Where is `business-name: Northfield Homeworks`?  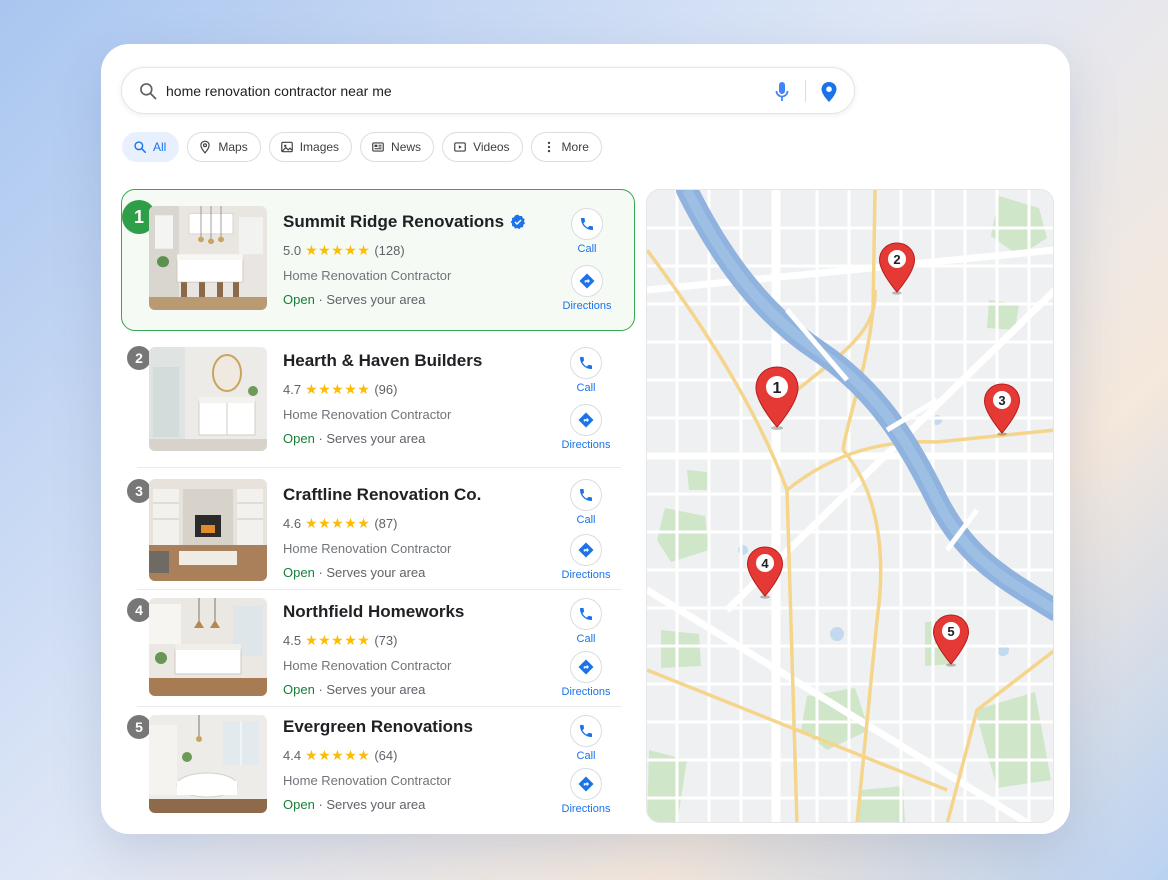
business-name: Northfield Homeworks is located at coordinates (373, 612).